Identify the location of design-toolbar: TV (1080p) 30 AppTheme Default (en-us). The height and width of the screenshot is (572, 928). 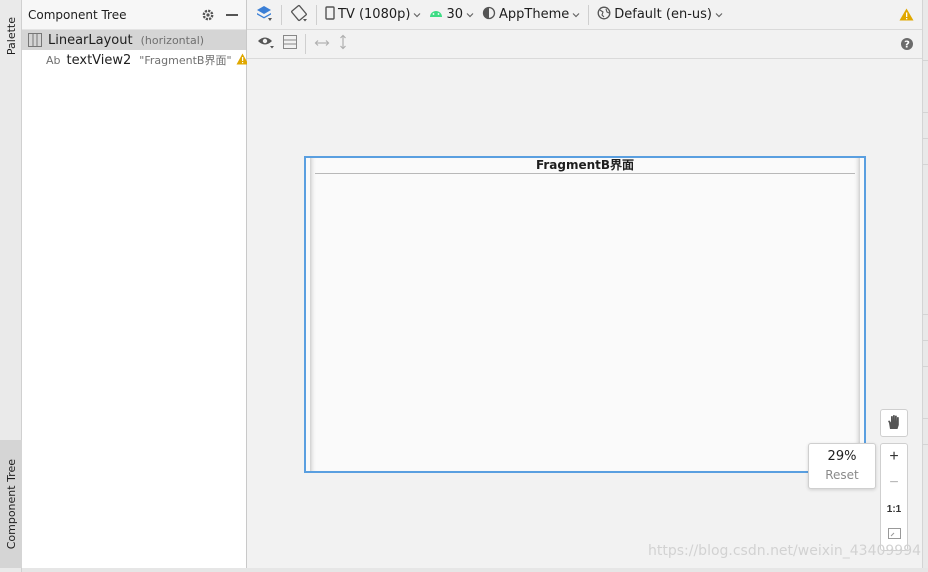
(584, 15).